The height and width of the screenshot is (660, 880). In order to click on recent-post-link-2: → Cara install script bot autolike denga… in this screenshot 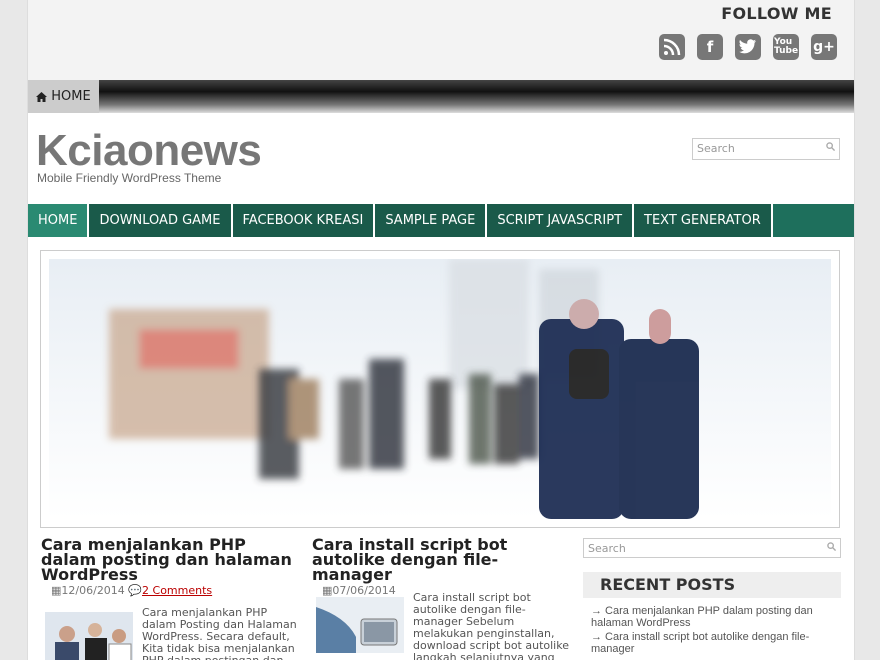, I will do `click(711, 643)`.